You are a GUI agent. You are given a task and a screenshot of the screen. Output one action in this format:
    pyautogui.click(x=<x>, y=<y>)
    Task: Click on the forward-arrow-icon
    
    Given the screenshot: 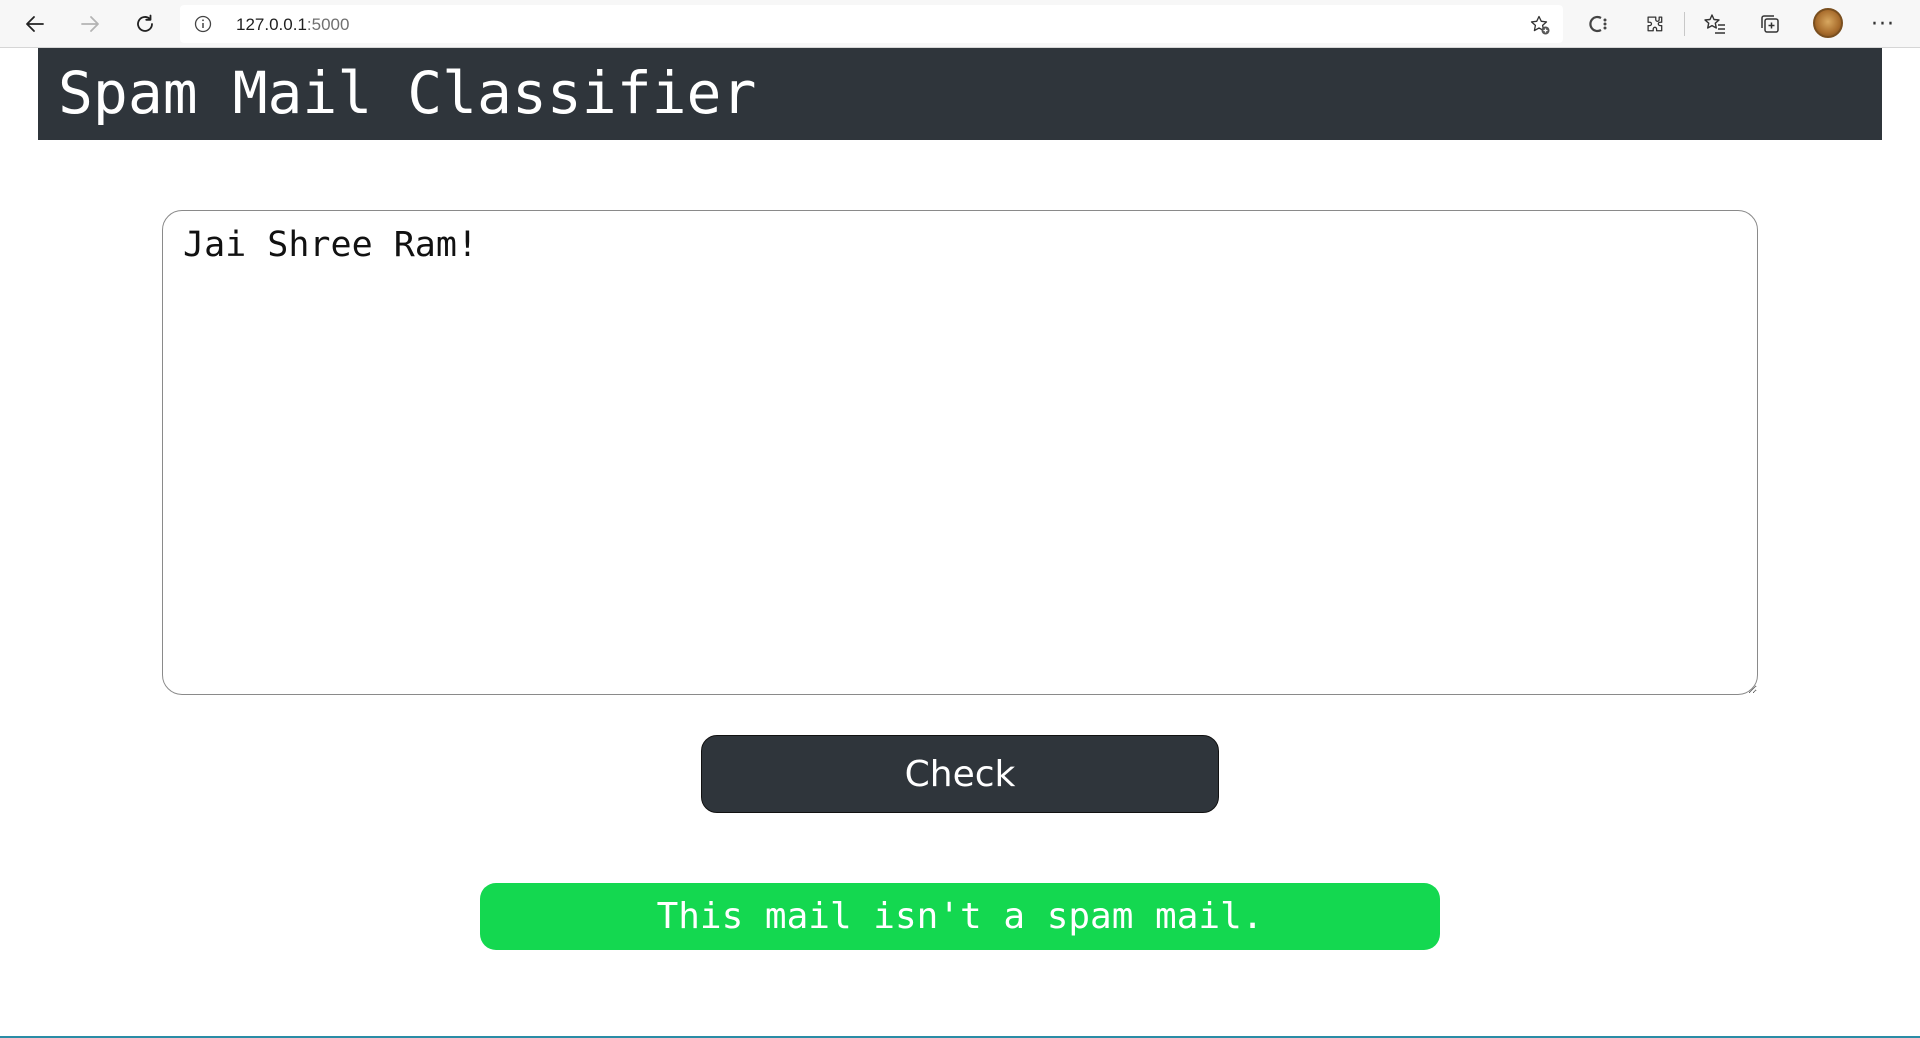 What is the action you would take?
    pyautogui.click(x=90, y=24)
    